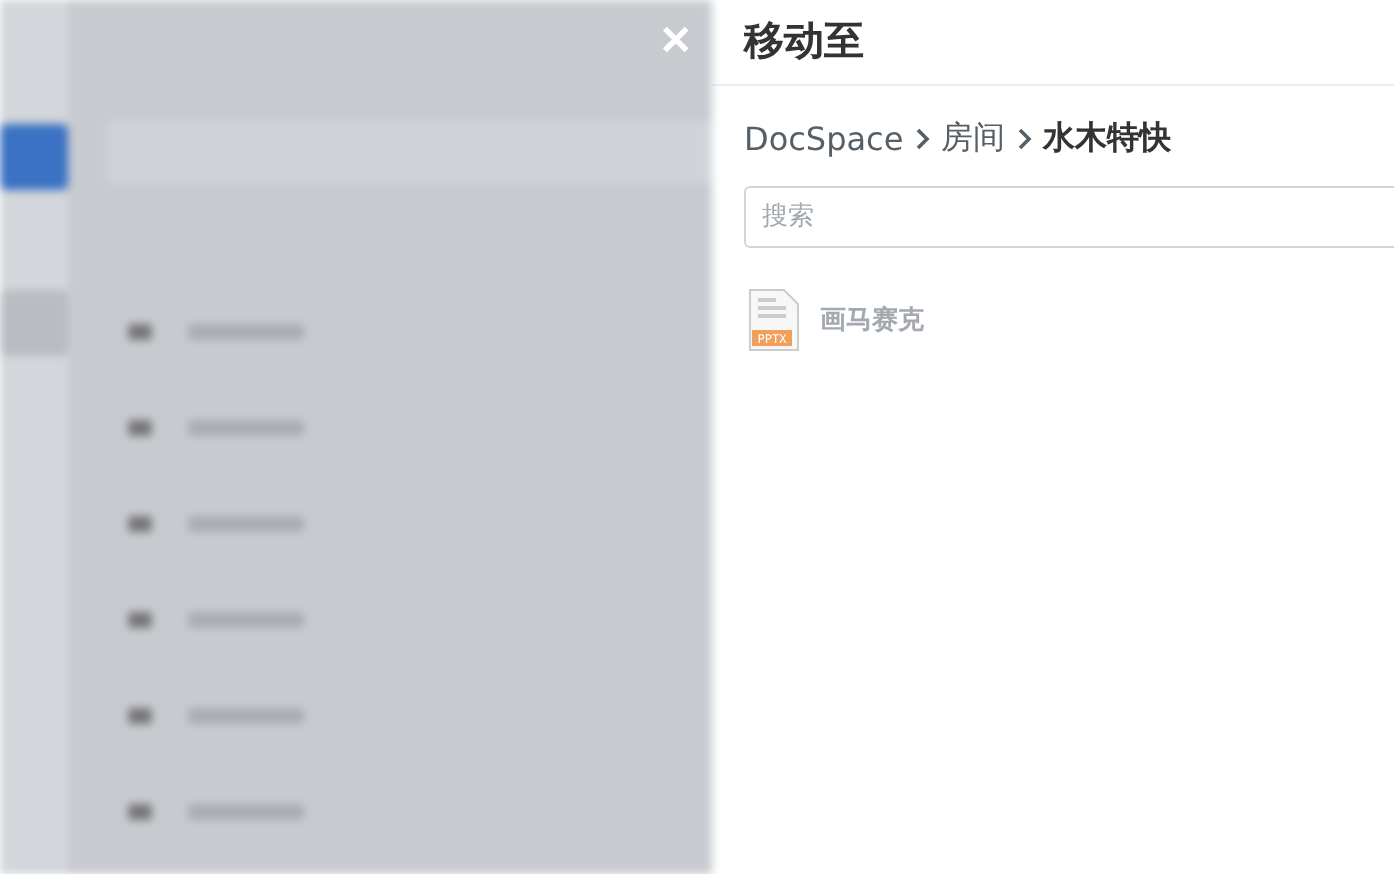 The height and width of the screenshot is (874, 1394). Describe the element at coordinates (1107, 139) in the screenshot. I see `breadcrumb-item: 水木特快` at that location.